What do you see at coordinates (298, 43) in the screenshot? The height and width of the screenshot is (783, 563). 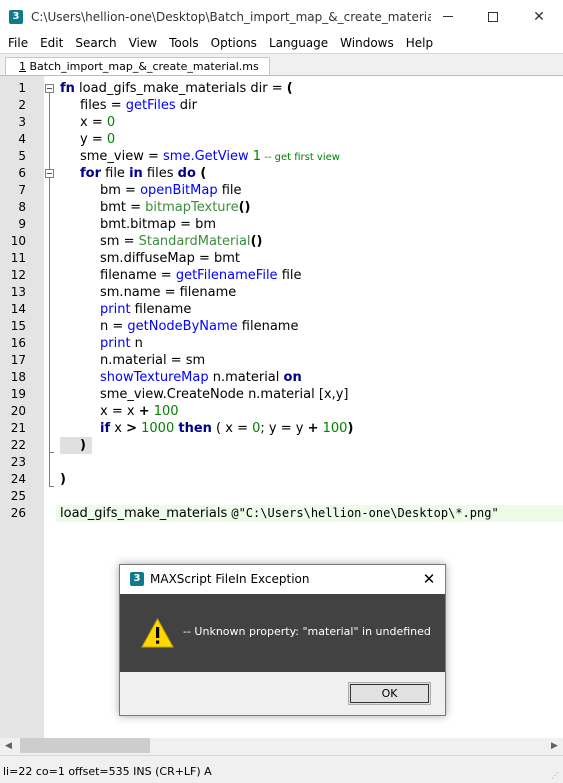 I see `menu-language: Language` at bounding box center [298, 43].